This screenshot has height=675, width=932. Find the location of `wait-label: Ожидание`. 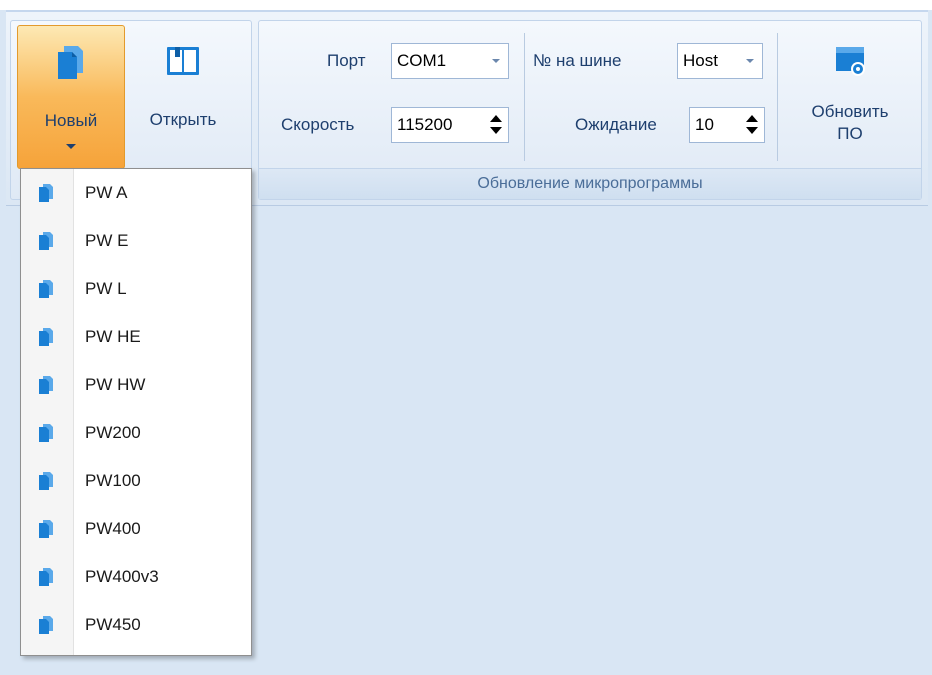

wait-label: Ожидание is located at coordinates (616, 124).